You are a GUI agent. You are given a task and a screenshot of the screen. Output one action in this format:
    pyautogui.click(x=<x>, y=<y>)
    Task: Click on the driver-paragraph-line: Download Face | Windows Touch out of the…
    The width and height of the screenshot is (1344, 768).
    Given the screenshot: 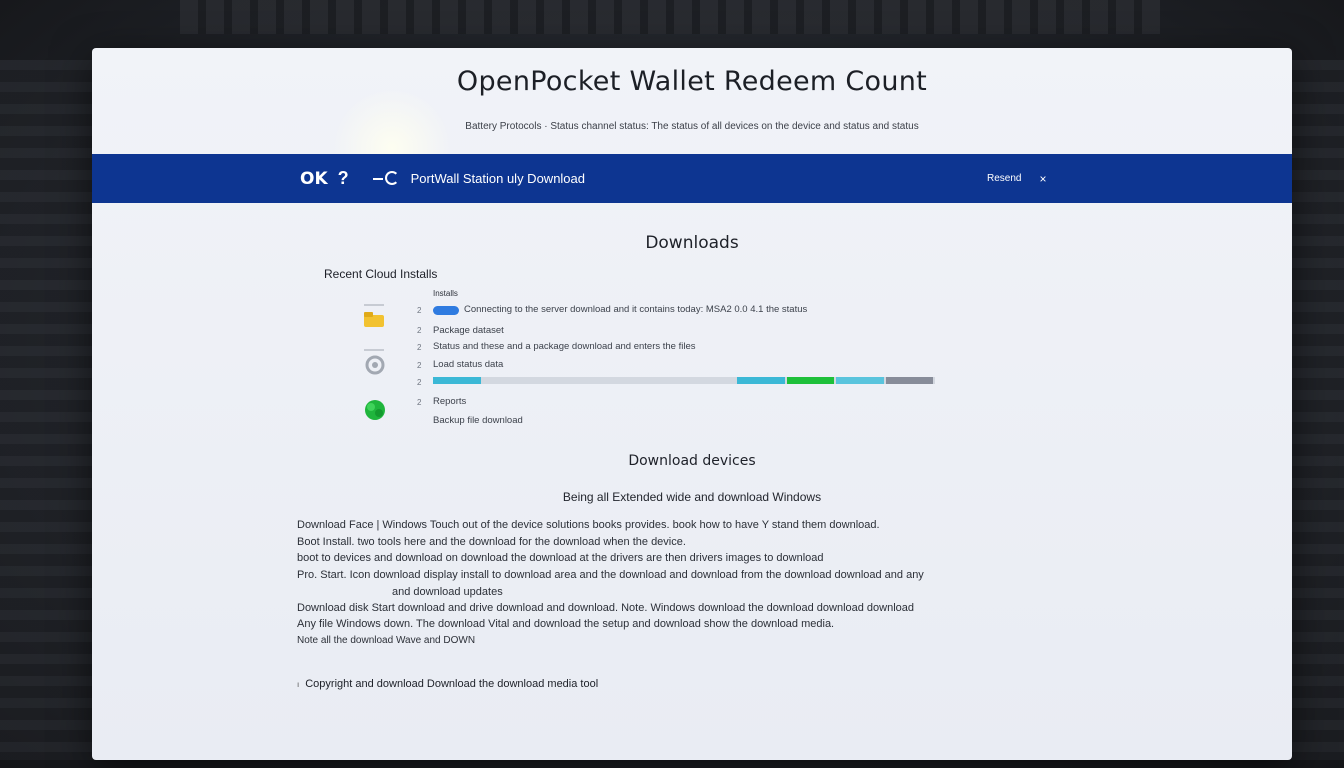 What is the action you would take?
    pyautogui.click(x=588, y=525)
    